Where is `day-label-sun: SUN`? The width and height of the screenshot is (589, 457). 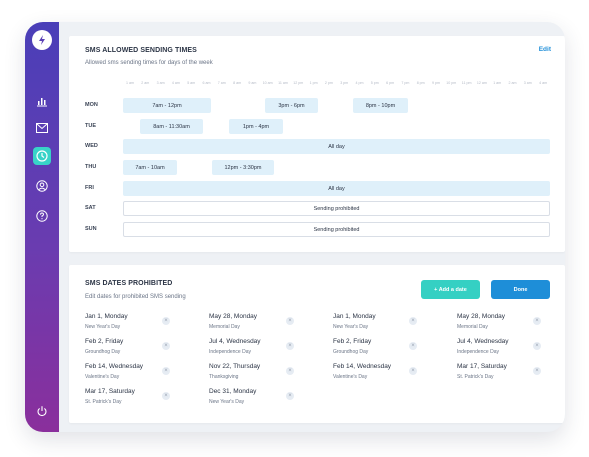 day-label-sun: SUN is located at coordinates (91, 229).